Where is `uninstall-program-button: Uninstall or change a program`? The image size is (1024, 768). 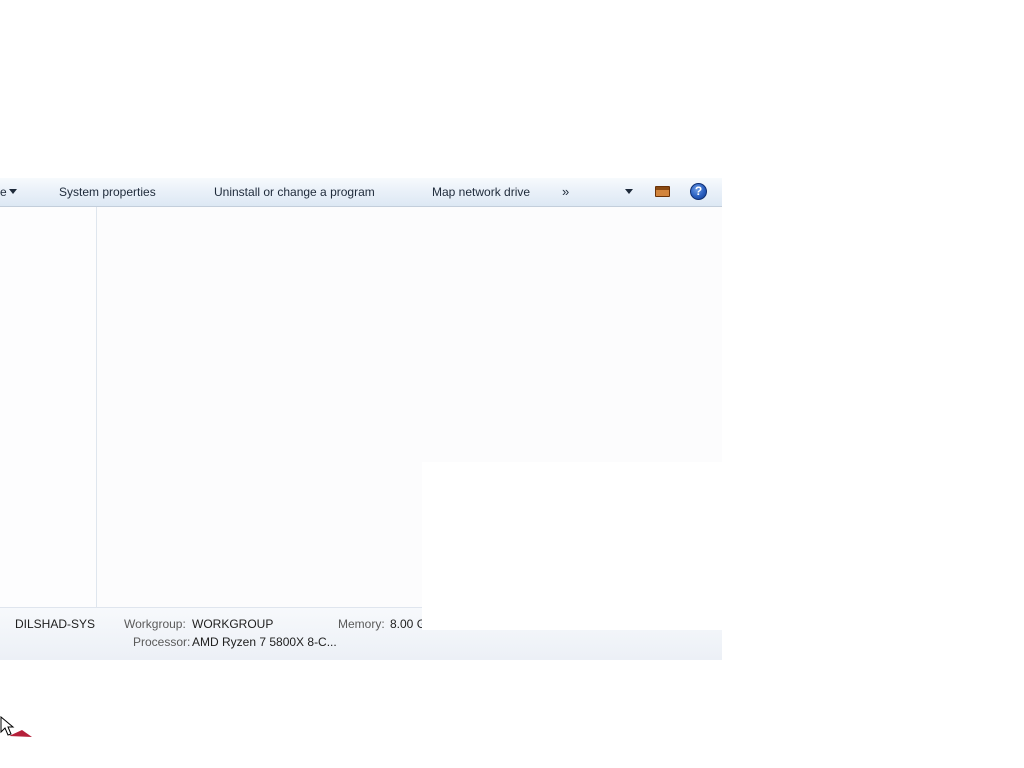
uninstall-program-button: Uninstall or change a program is located at coordinates (294, 192).